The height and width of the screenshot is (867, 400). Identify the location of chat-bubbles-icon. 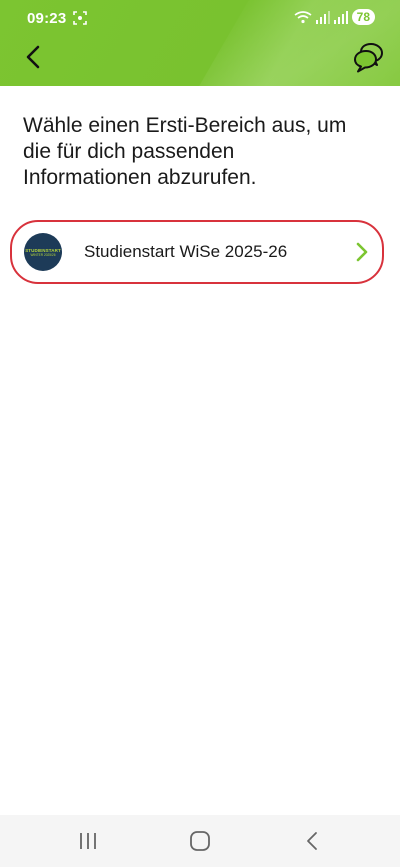
(368, 58).